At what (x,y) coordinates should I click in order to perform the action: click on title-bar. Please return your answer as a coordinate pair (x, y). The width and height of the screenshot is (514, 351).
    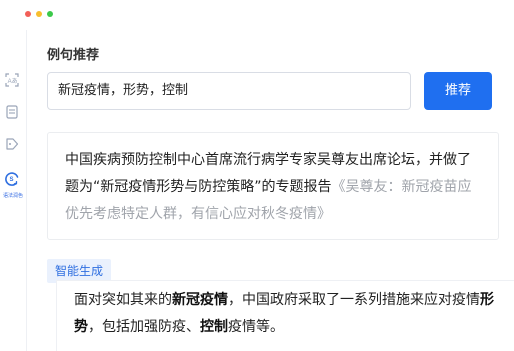
    Looking at the image, I should click on (257, 15).